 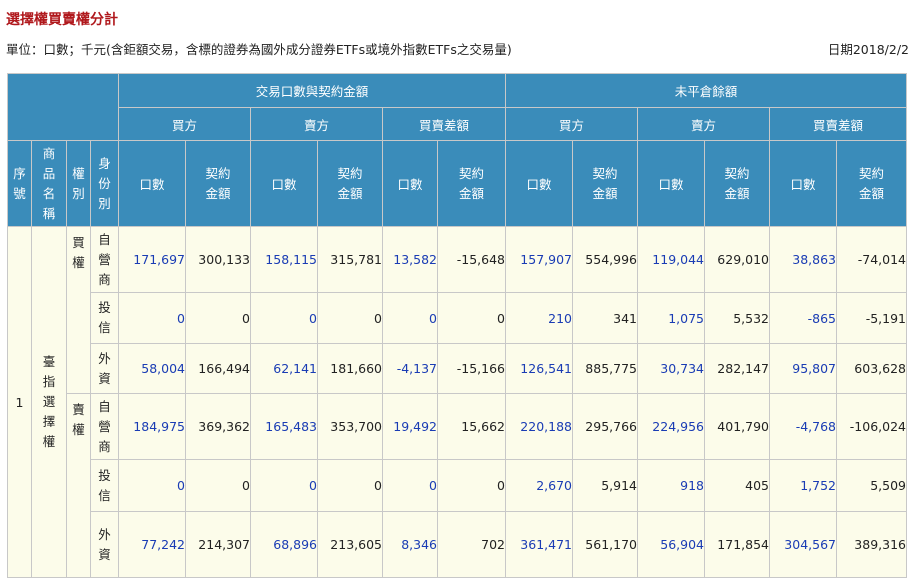 I want to click on amount-cell: -106,024, so click(x=871, y=426).